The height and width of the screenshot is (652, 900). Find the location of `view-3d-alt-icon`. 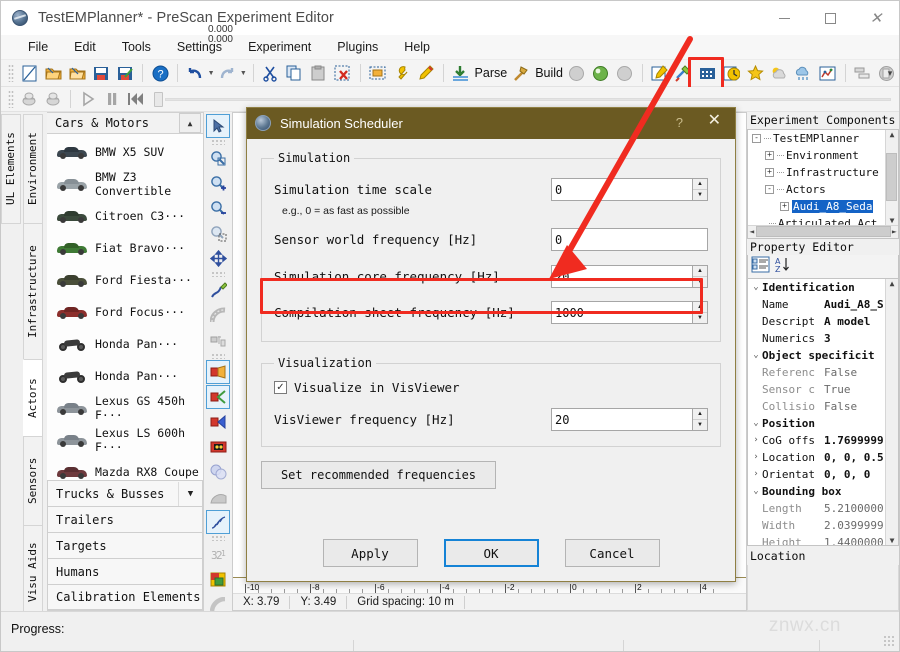

view-3d-alt-icon is located at coordinates (53, 99).